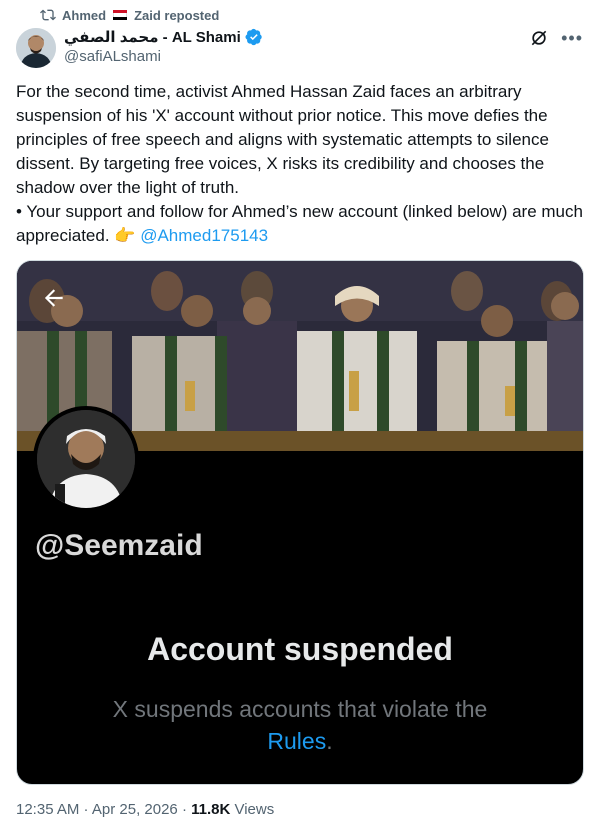 This screenshot has width=599, height=834. I want to click on tweet-timestamp: 12:35 AM · Apr 25, 2026 ·, so click(103, 809).